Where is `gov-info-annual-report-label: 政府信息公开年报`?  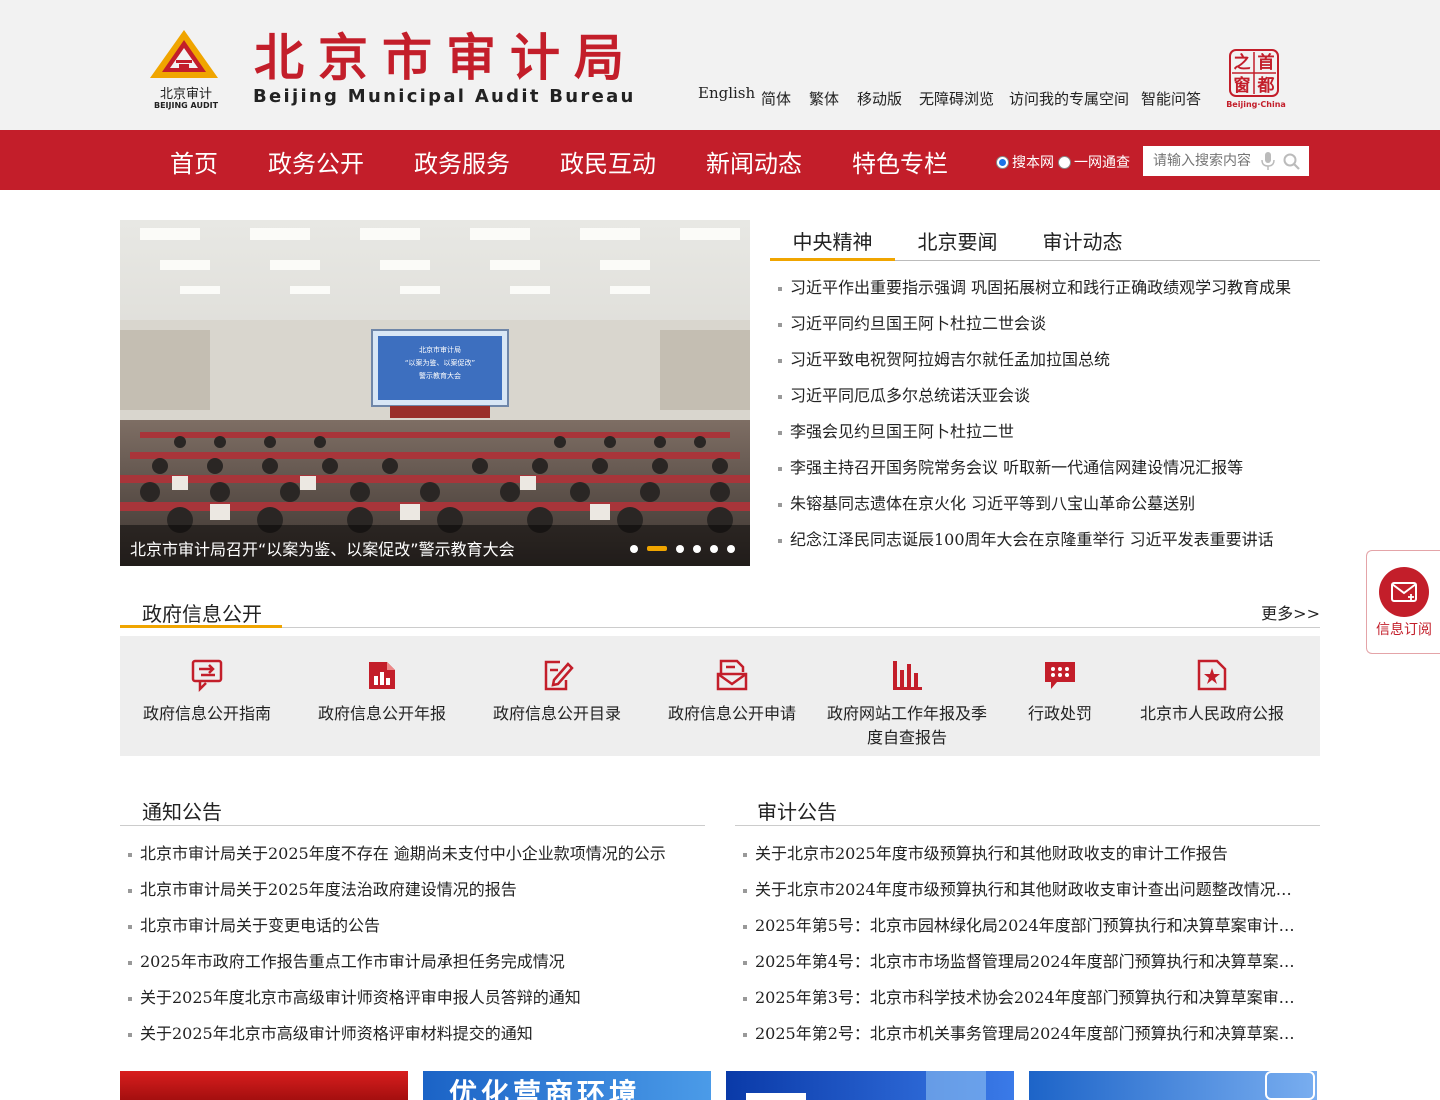 gov-info-annual-report-label: 政府信息公开年报 is located at coordinates (381, 713).